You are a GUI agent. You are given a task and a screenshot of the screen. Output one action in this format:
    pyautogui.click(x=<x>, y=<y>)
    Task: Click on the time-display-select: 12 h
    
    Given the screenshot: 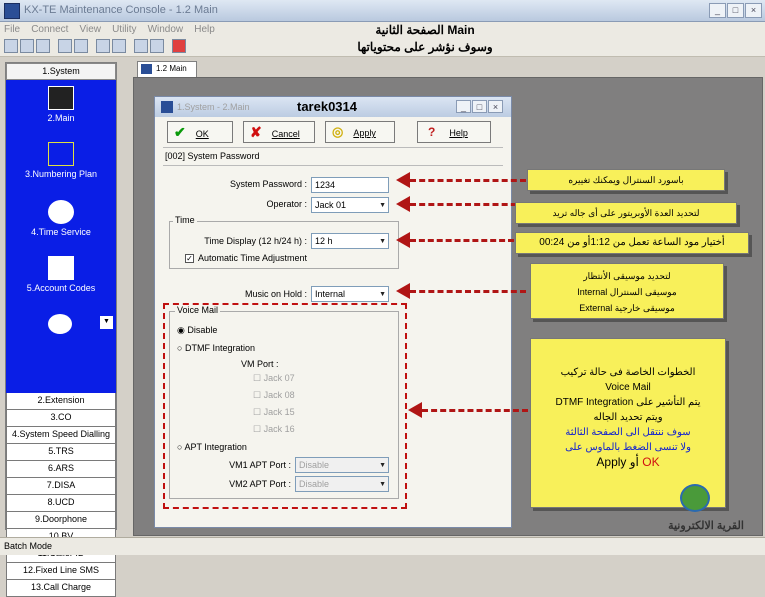 What is the action you would take?
    pyautogui.click(x=350, y=241)
    